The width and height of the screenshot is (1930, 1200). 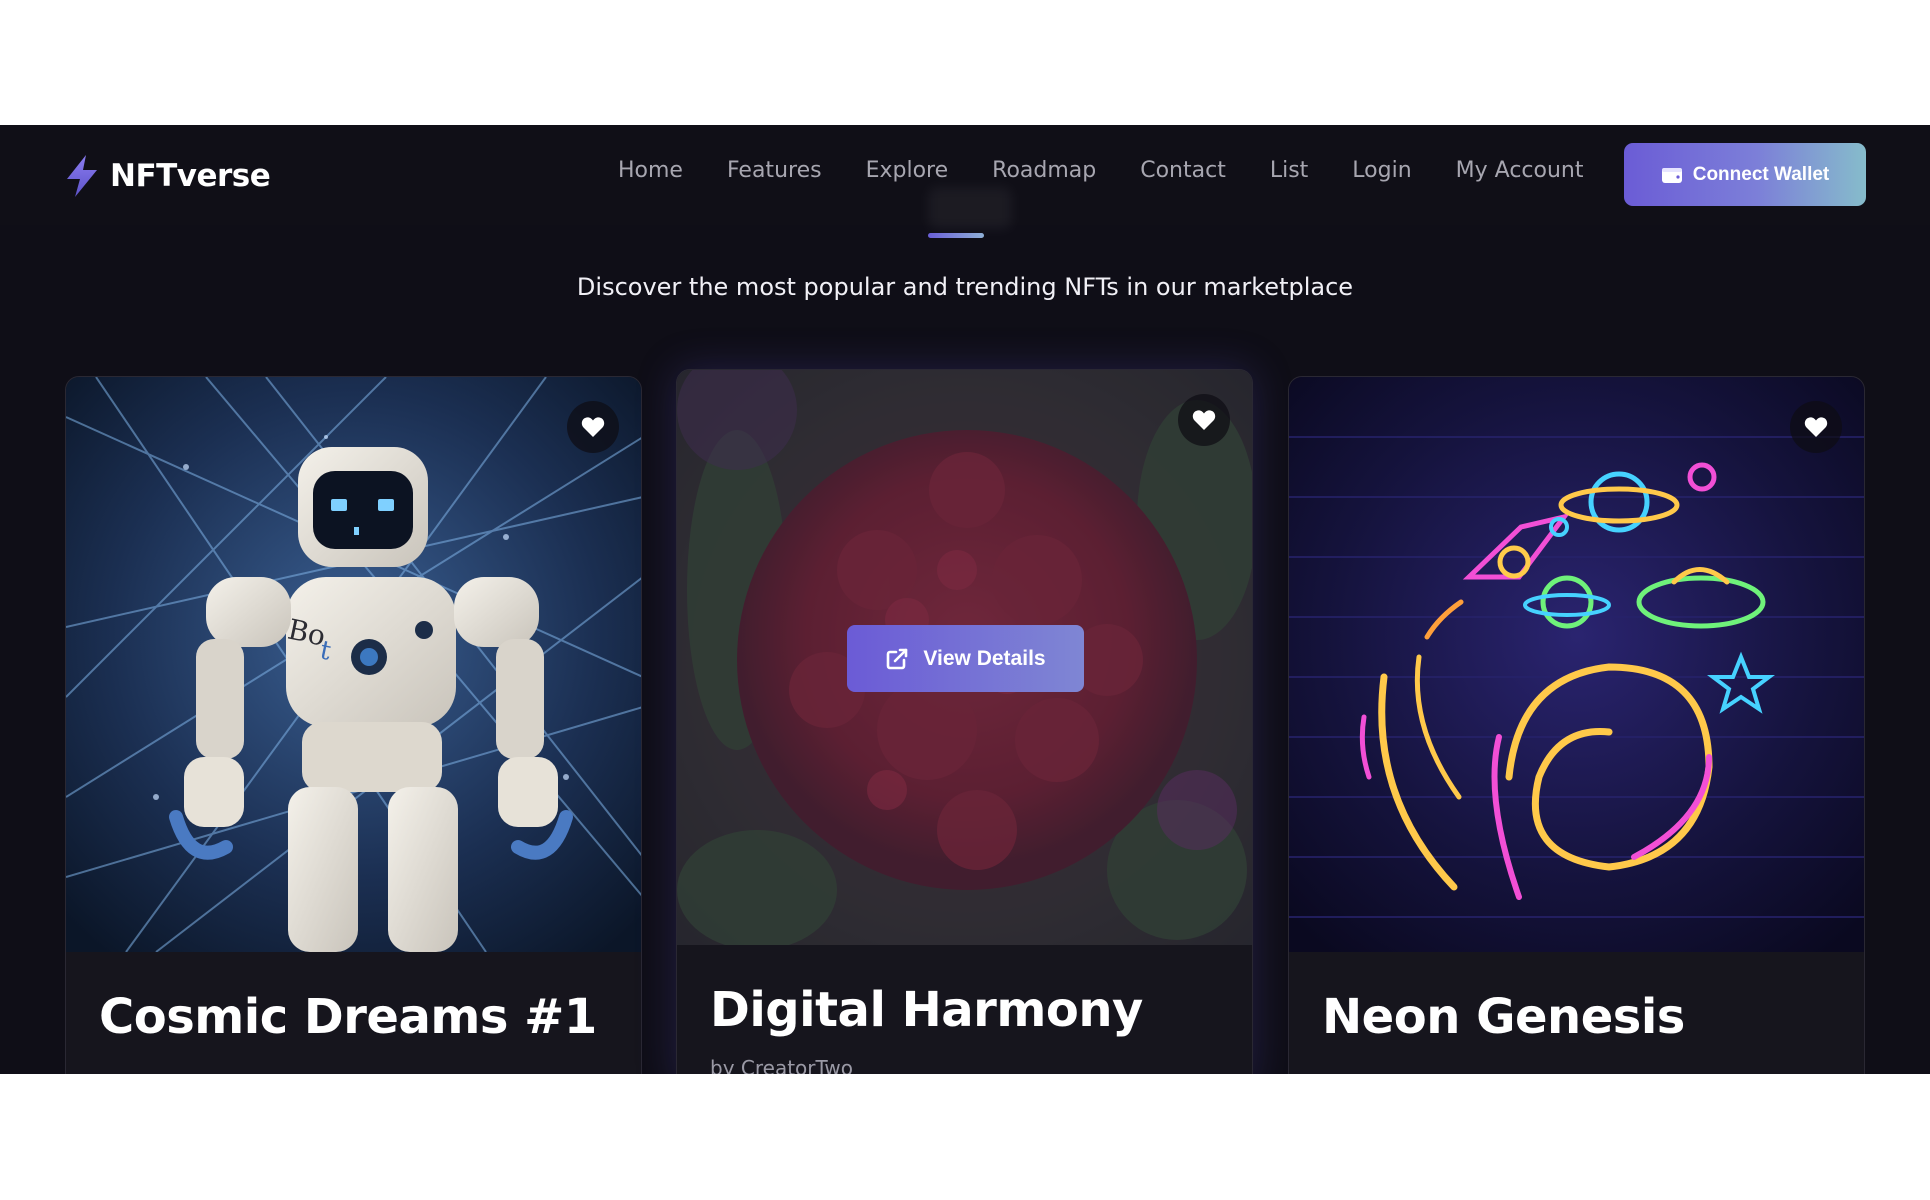 I want to click on connect-wallet-label: Connect Wallet, so click(x=1761, y=174).